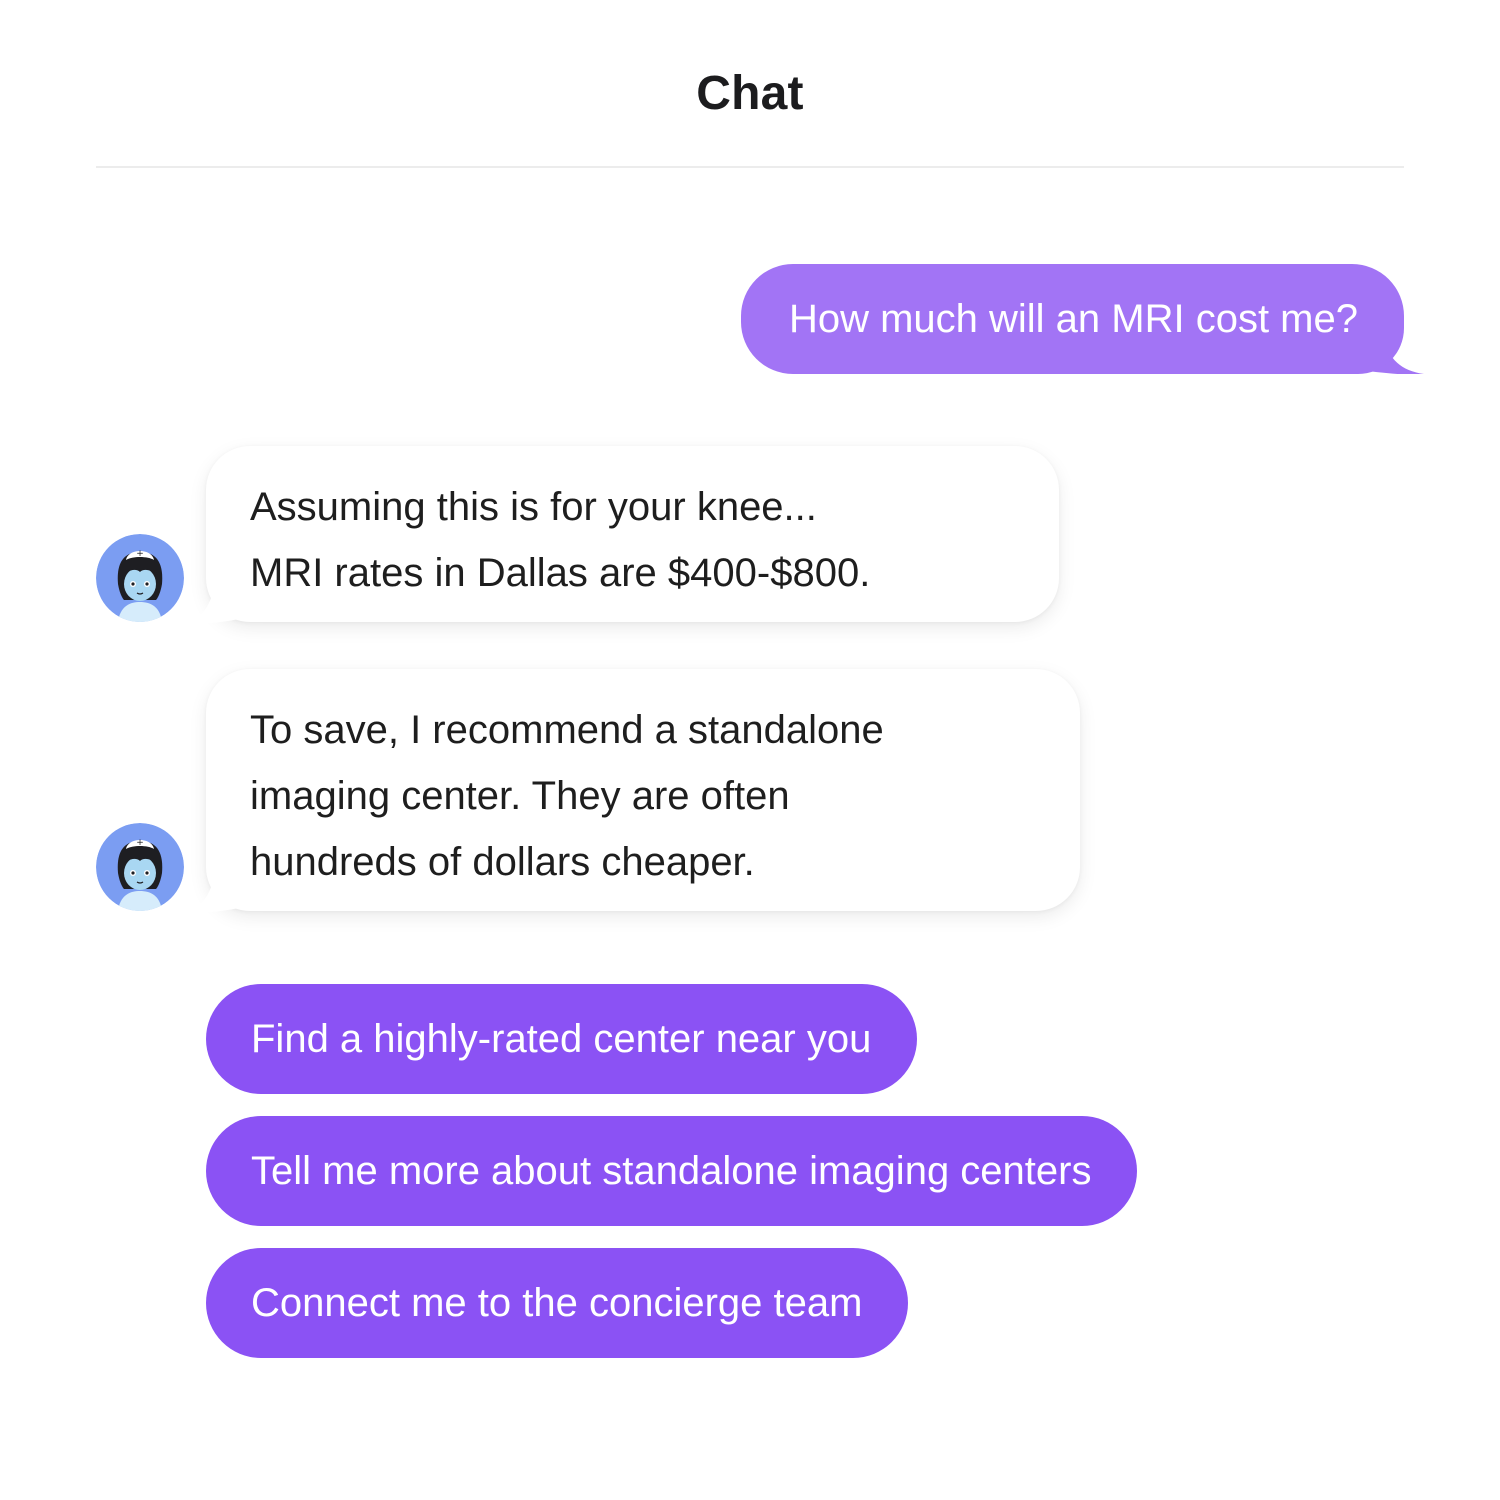  What do you see at coordinates (562, 1039) in the screenshot?
I see `quick-reply-find-center-button: Find a highly-rated center near you` at bounding box center [562, 1039].